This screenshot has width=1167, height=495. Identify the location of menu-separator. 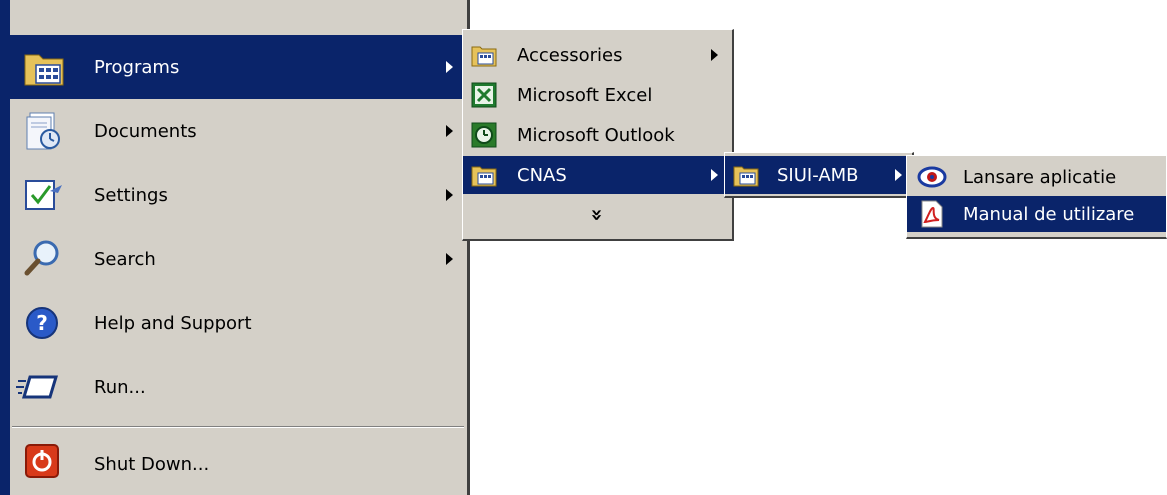
(238, 427).